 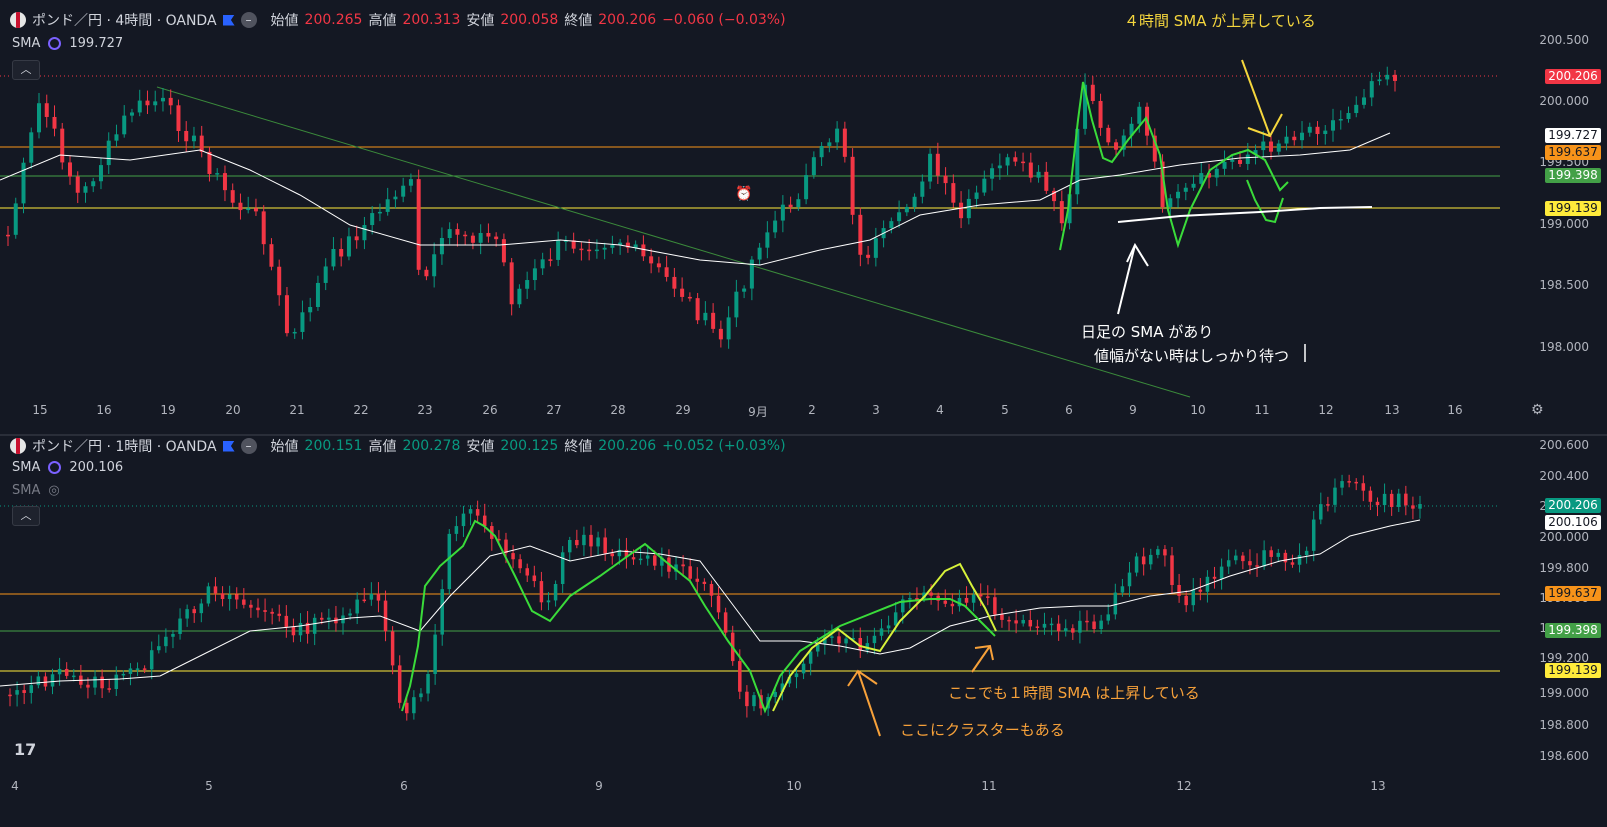 I want to click on annotation-daily-sma: 日足の SMA があり, so click(x=1147, y=331).